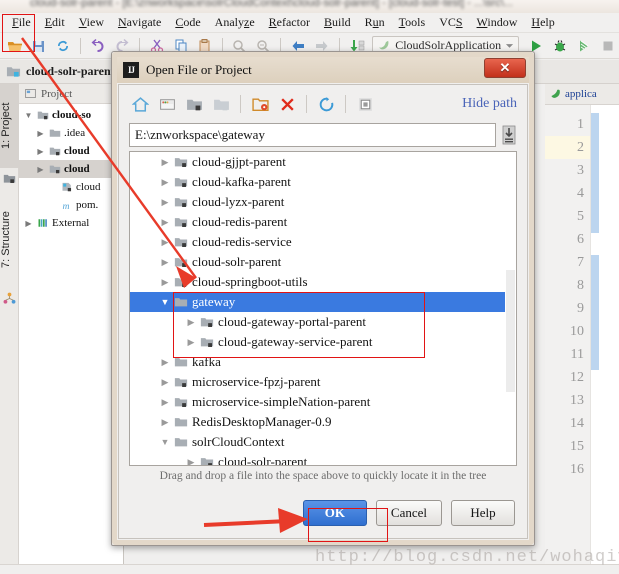  Describe the element at coordinates (542, 22) in the screenshot. I see `menu-item-help: Help` at that location.